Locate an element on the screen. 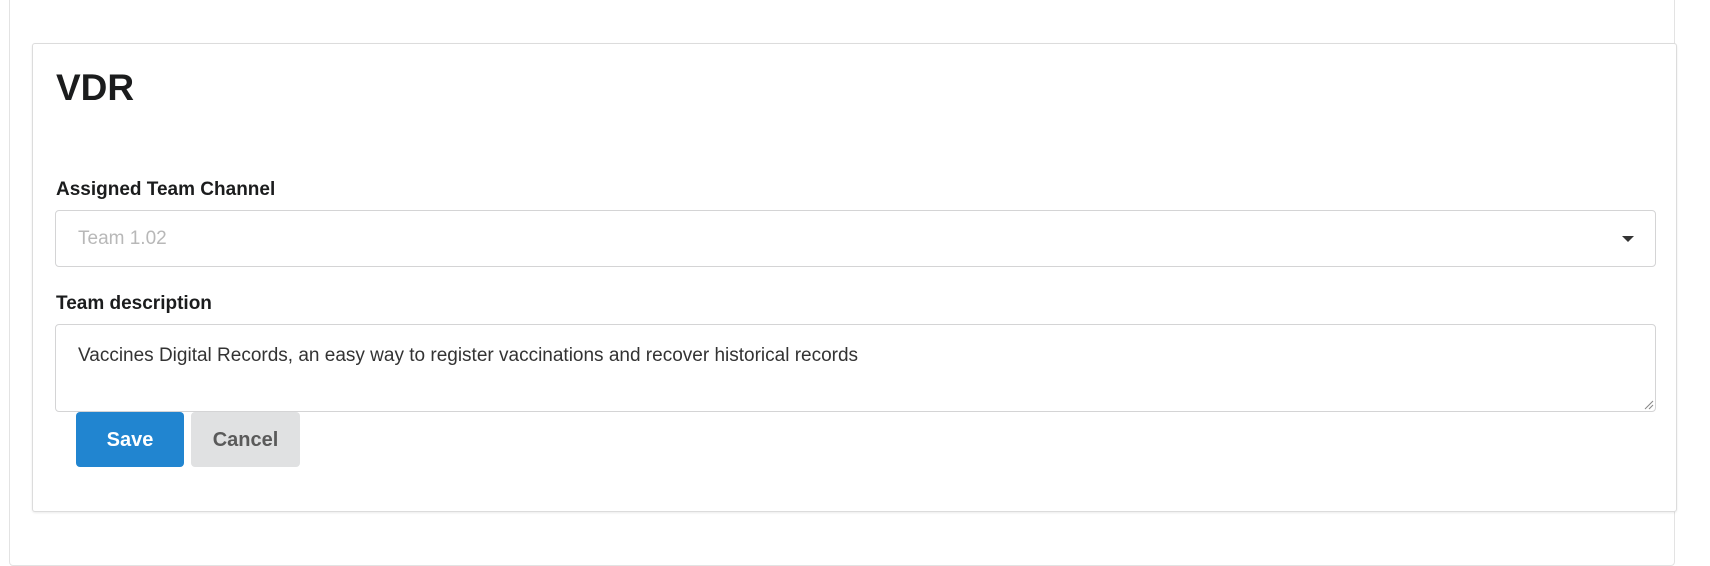 Image resolution: width=1710 pixels, height=566 pixels. description-label: Team description is located at coordinates (134, 303).